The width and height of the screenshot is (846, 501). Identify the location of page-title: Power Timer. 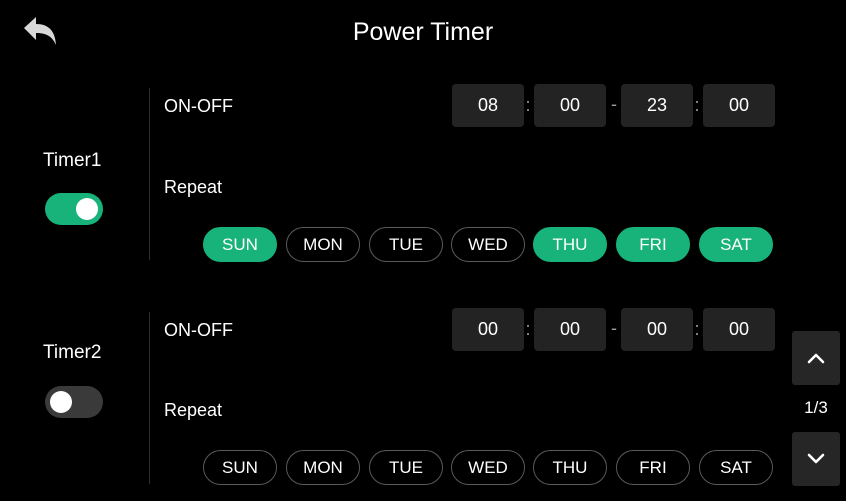
(423, 32).